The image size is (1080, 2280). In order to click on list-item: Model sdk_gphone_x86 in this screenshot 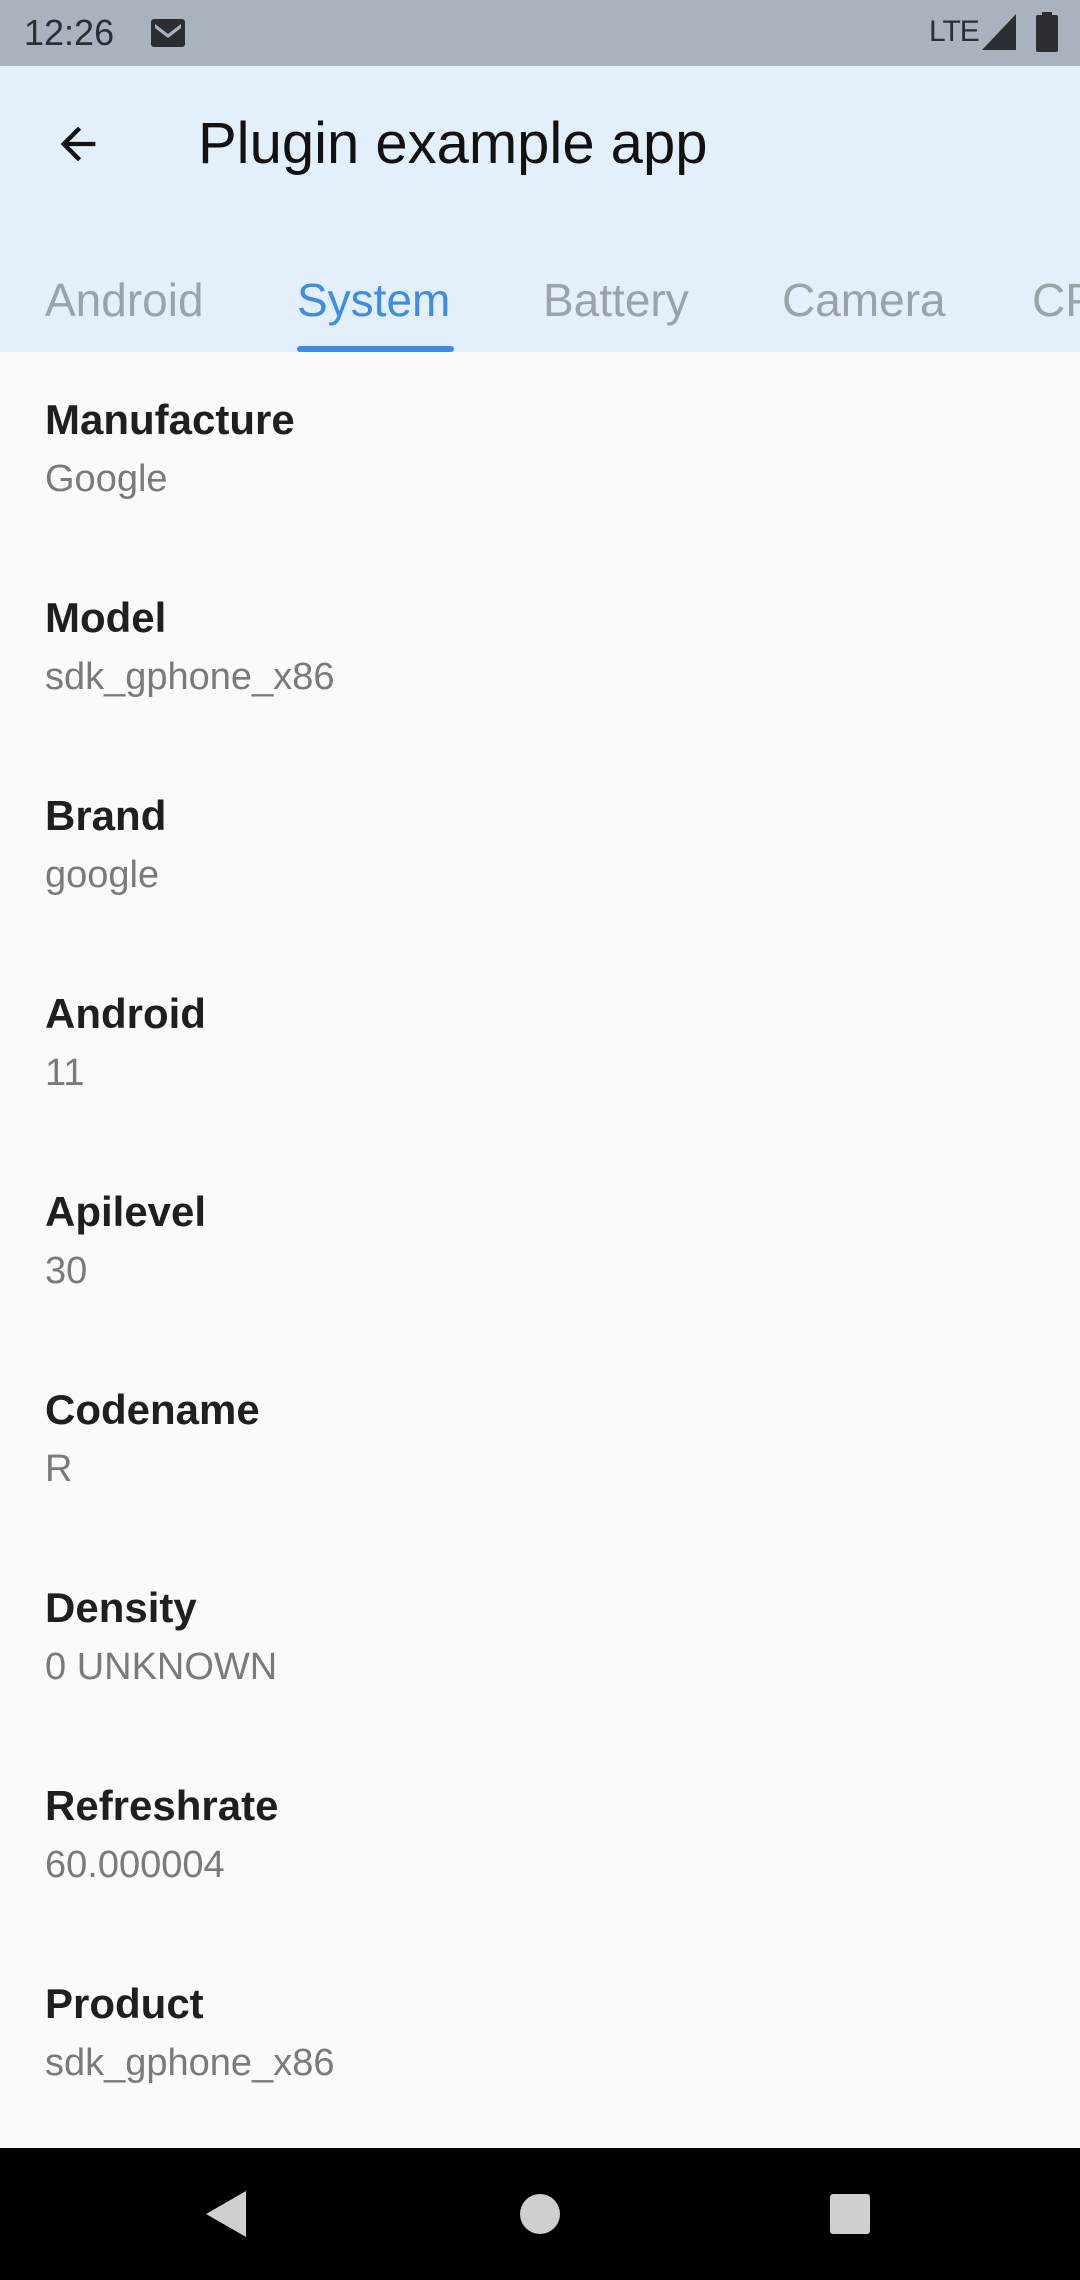, I will do `click(545, 646)`.